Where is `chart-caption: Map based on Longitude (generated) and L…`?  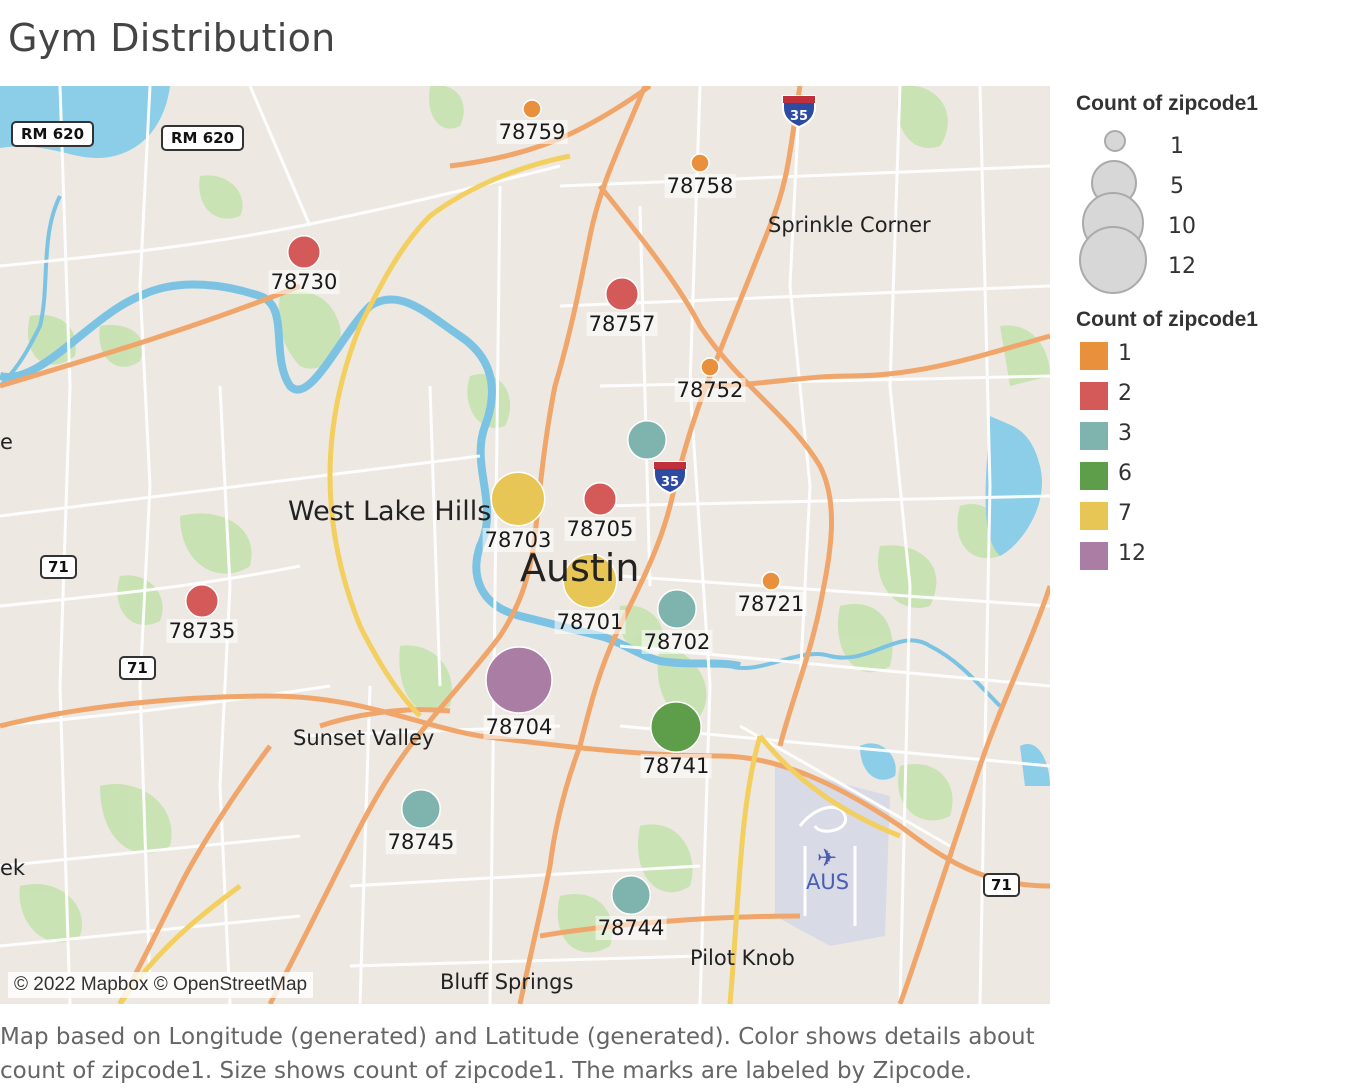 chart-caption: Map based on Longitude (generated) and L… is located at coordinates (517, 1054).